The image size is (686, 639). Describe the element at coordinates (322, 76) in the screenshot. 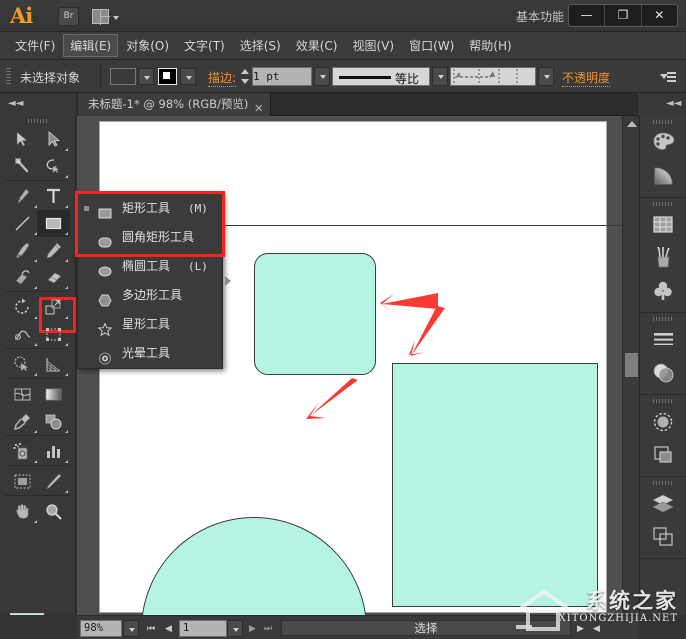

I see `stroke-weight-dropdown` at that location.